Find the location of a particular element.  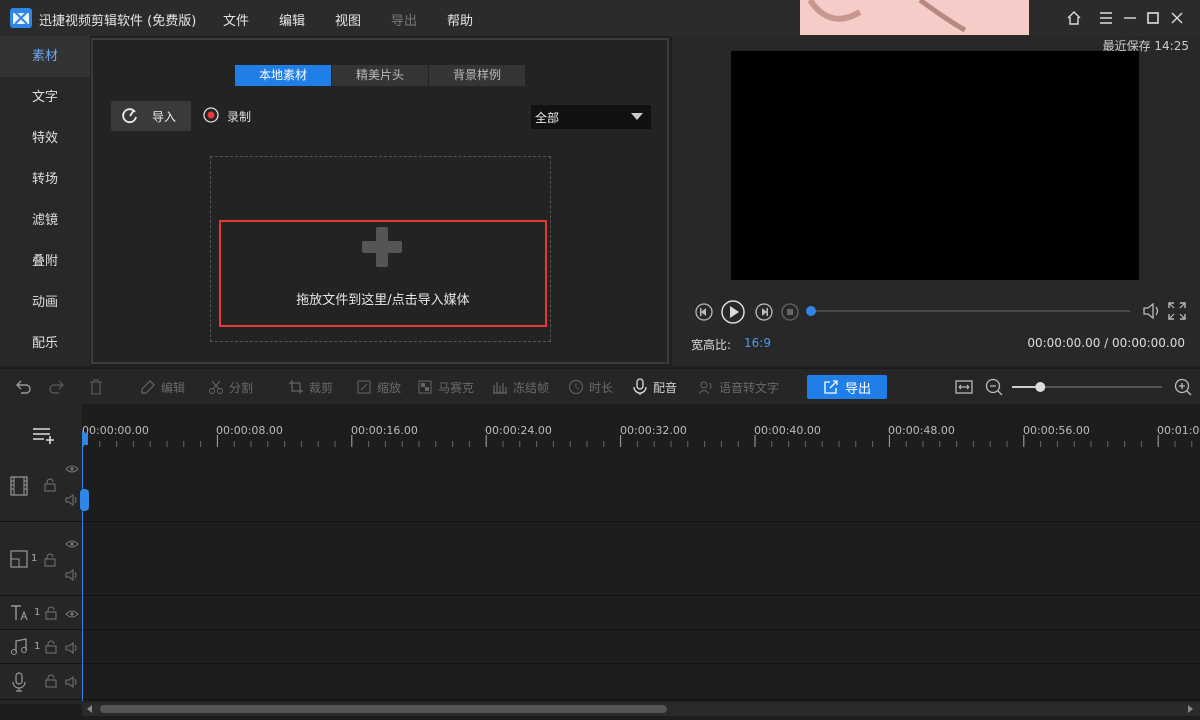

menu-file: 文件 is located at coordinates (236, 19).